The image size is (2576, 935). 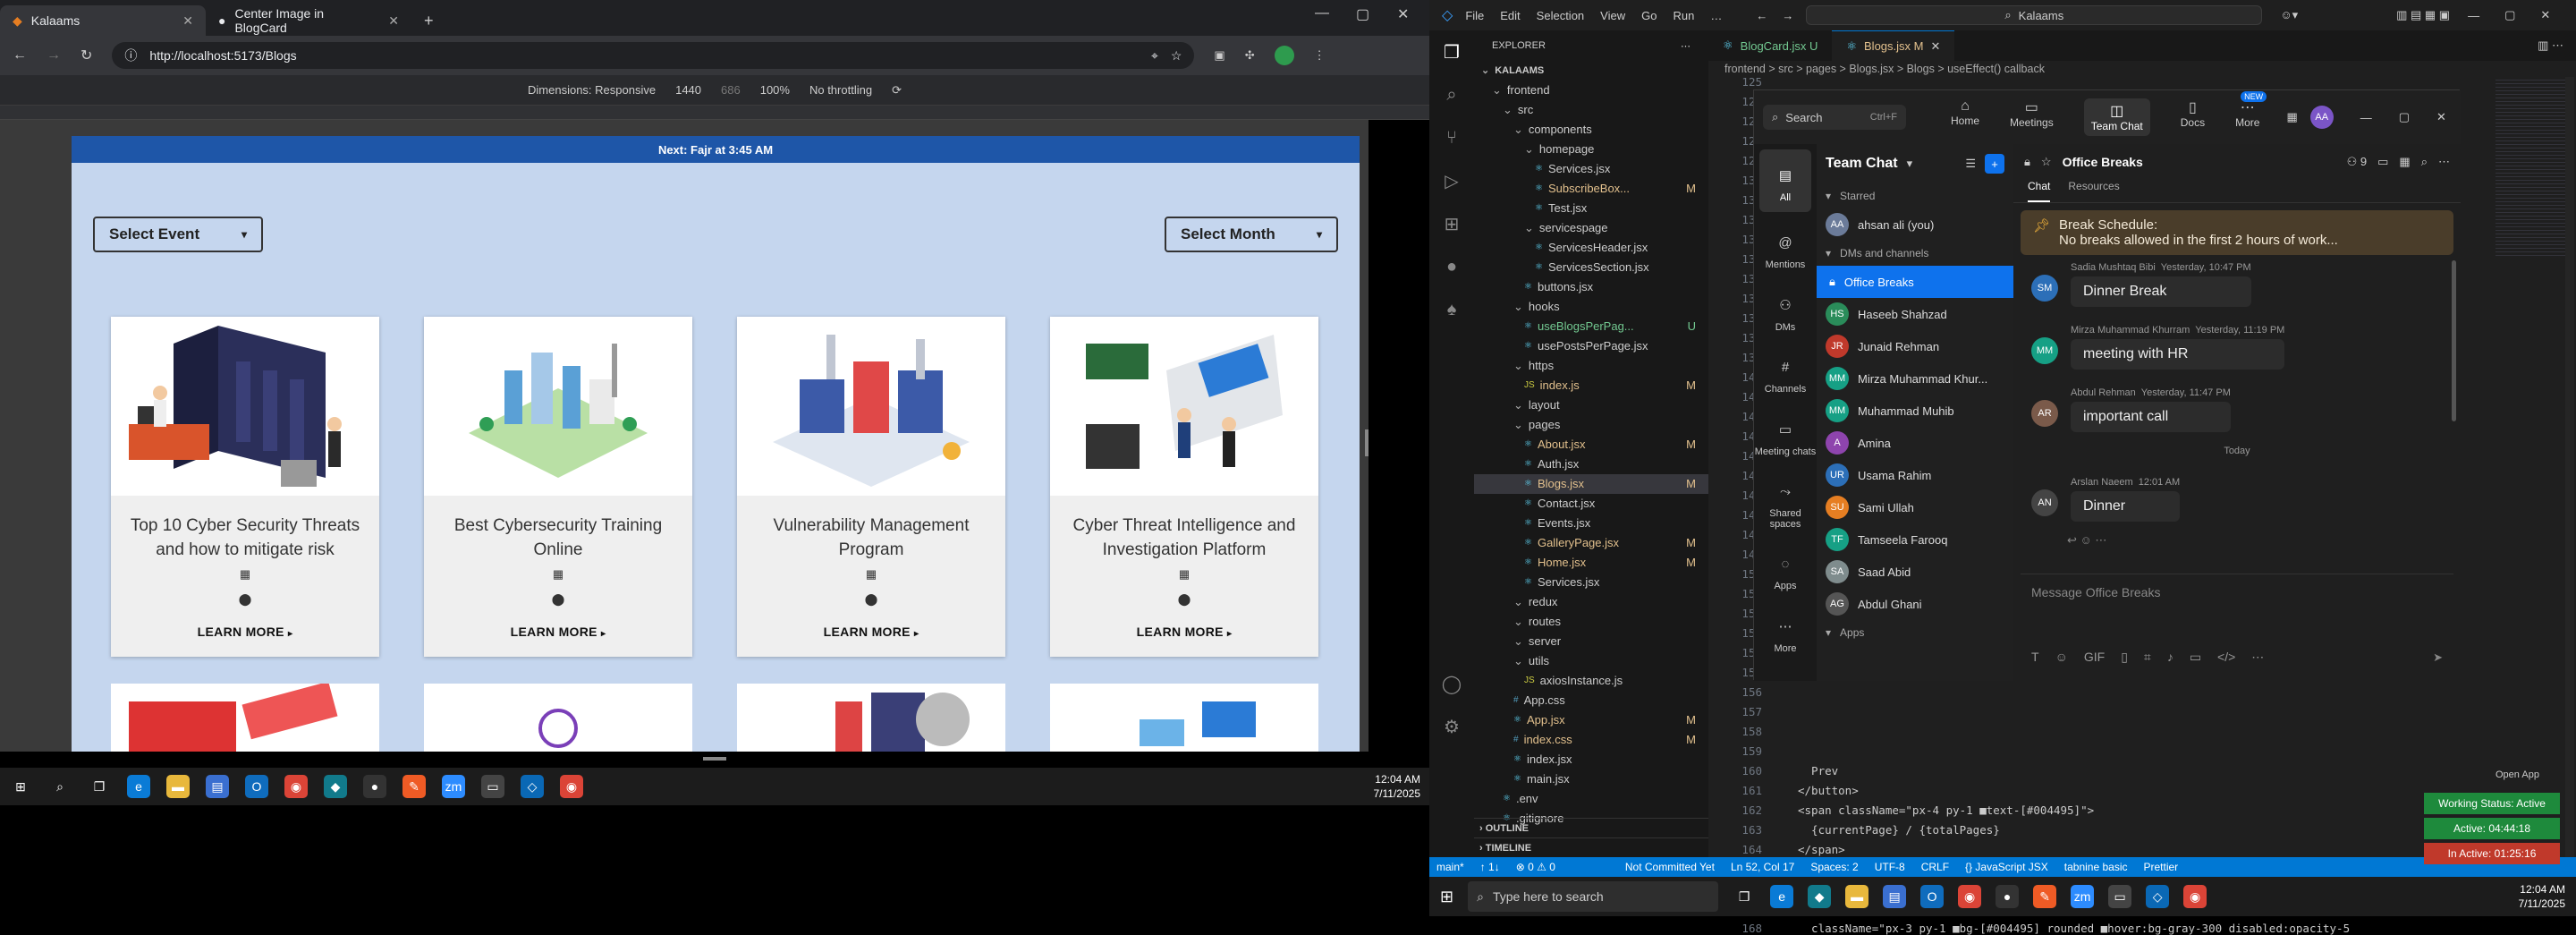 I want to click on status-item: tabnine basic, so click(x=2096, y=867).